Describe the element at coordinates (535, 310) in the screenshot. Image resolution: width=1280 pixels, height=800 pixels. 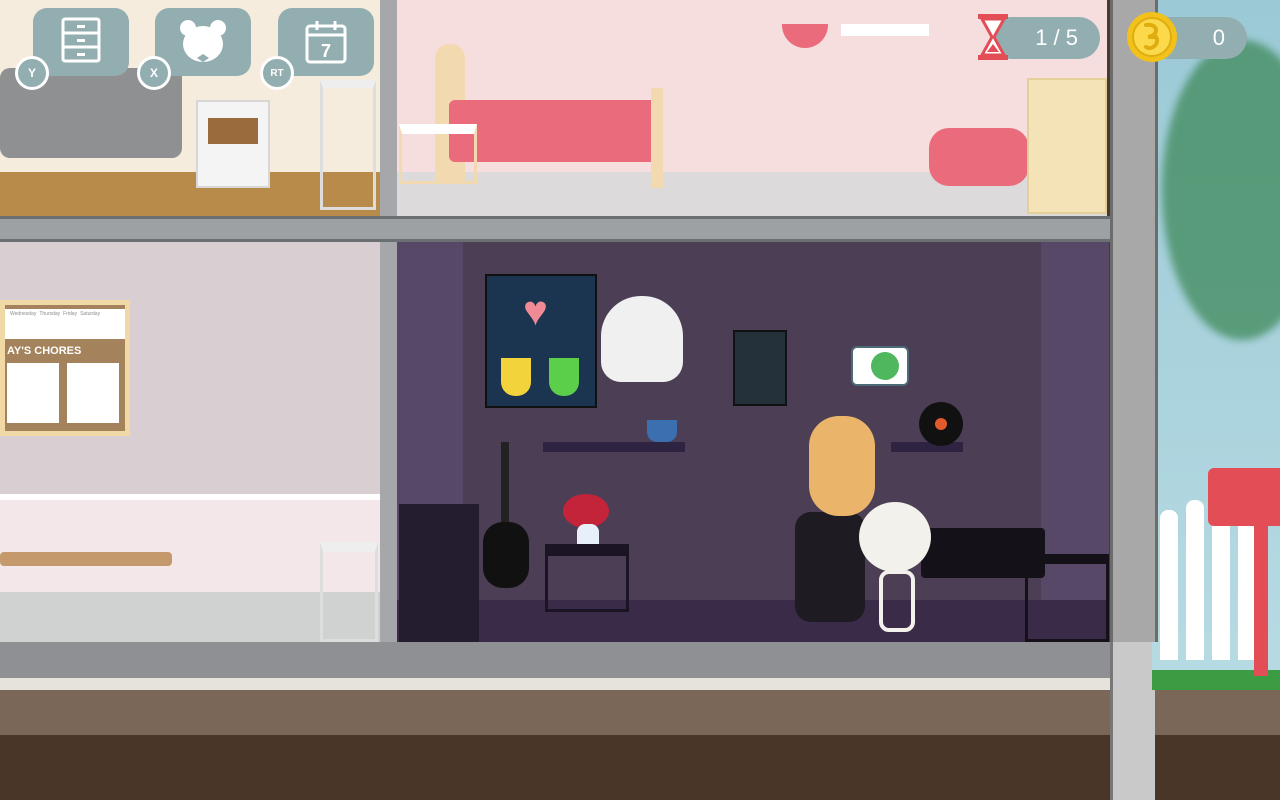
I see `heart-icon: ♥` at that location.